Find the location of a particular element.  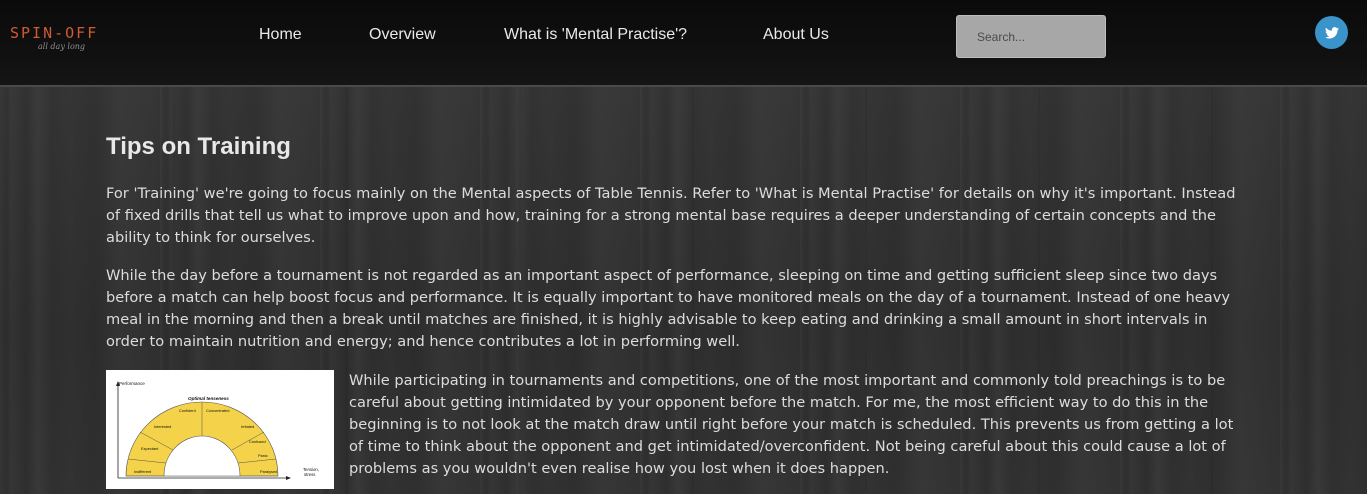

segment-panic: Panic is located at coordinates (263, 455).